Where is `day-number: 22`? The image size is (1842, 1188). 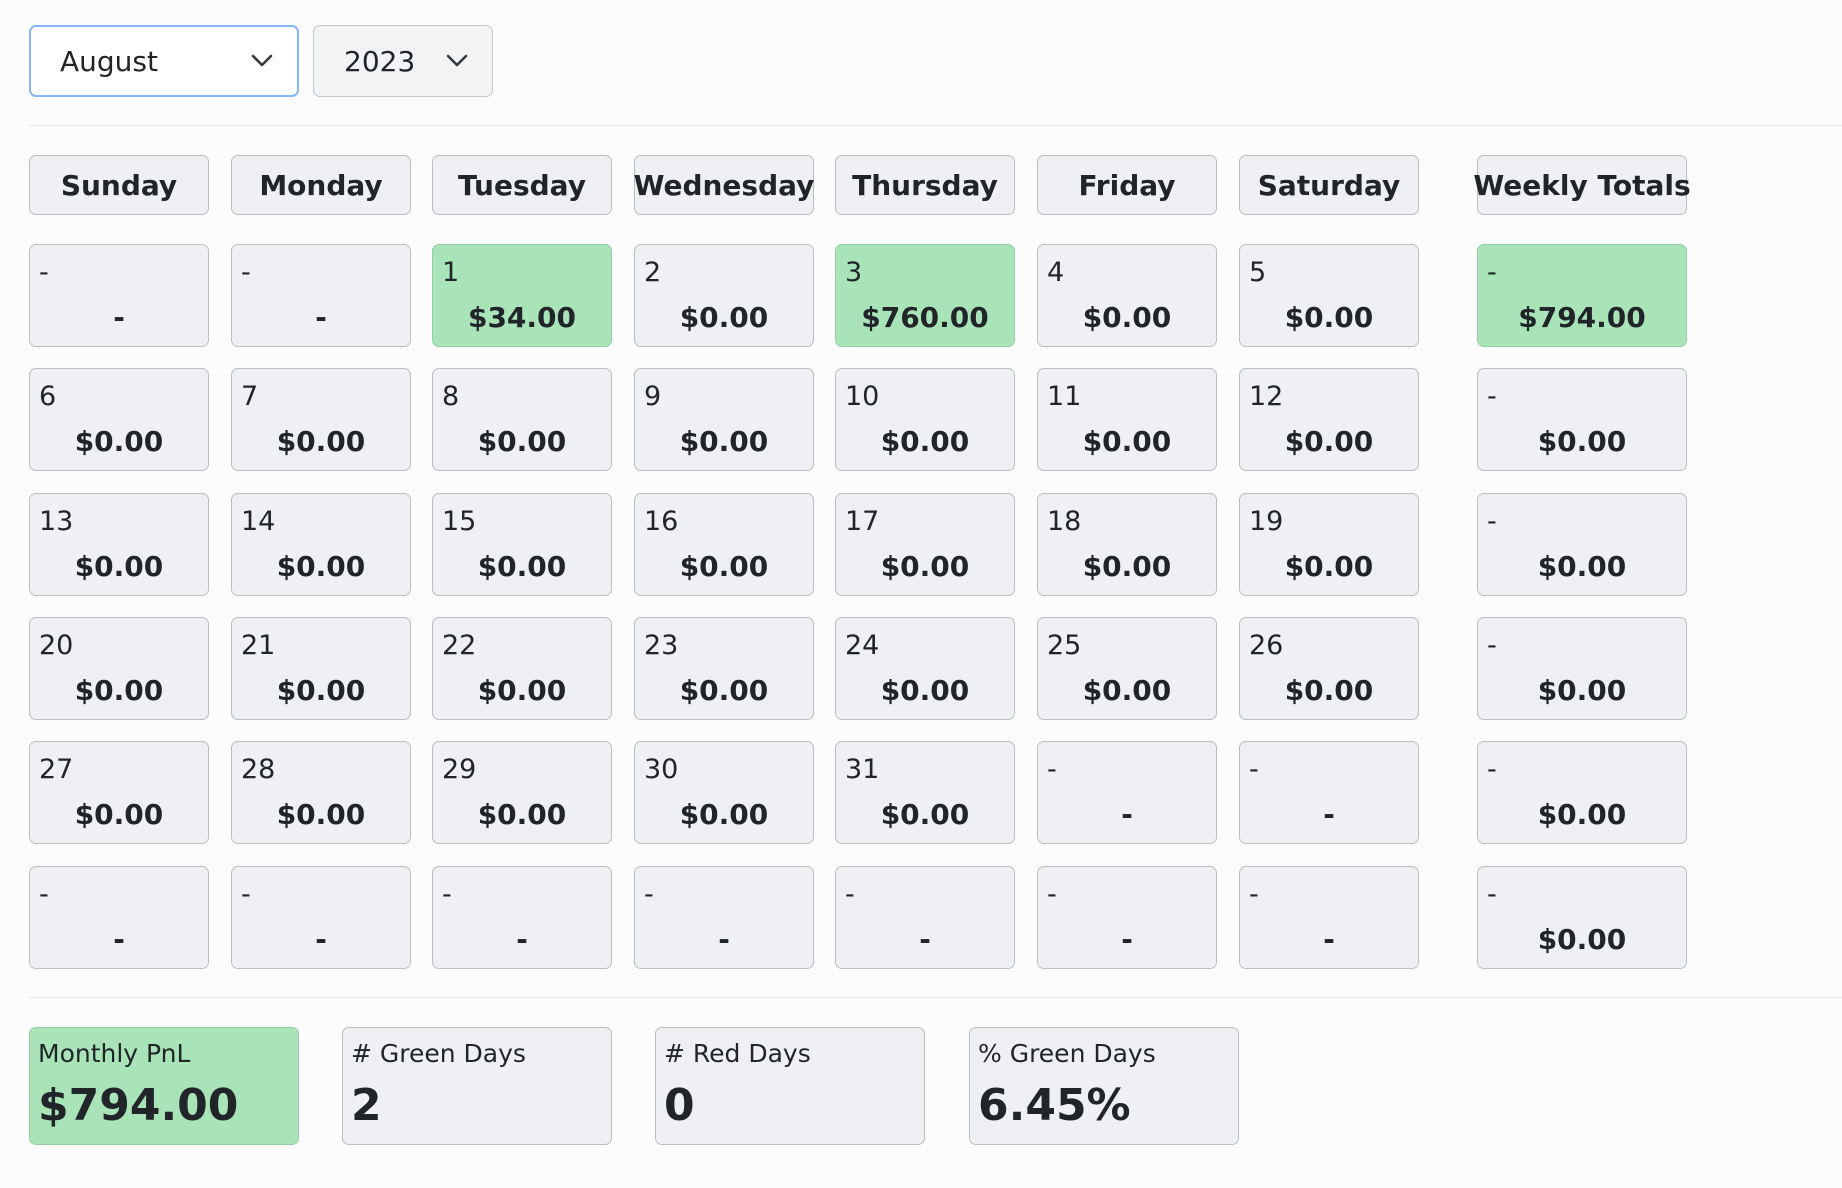 day-number: 22 is located at coordinates (459, 645).